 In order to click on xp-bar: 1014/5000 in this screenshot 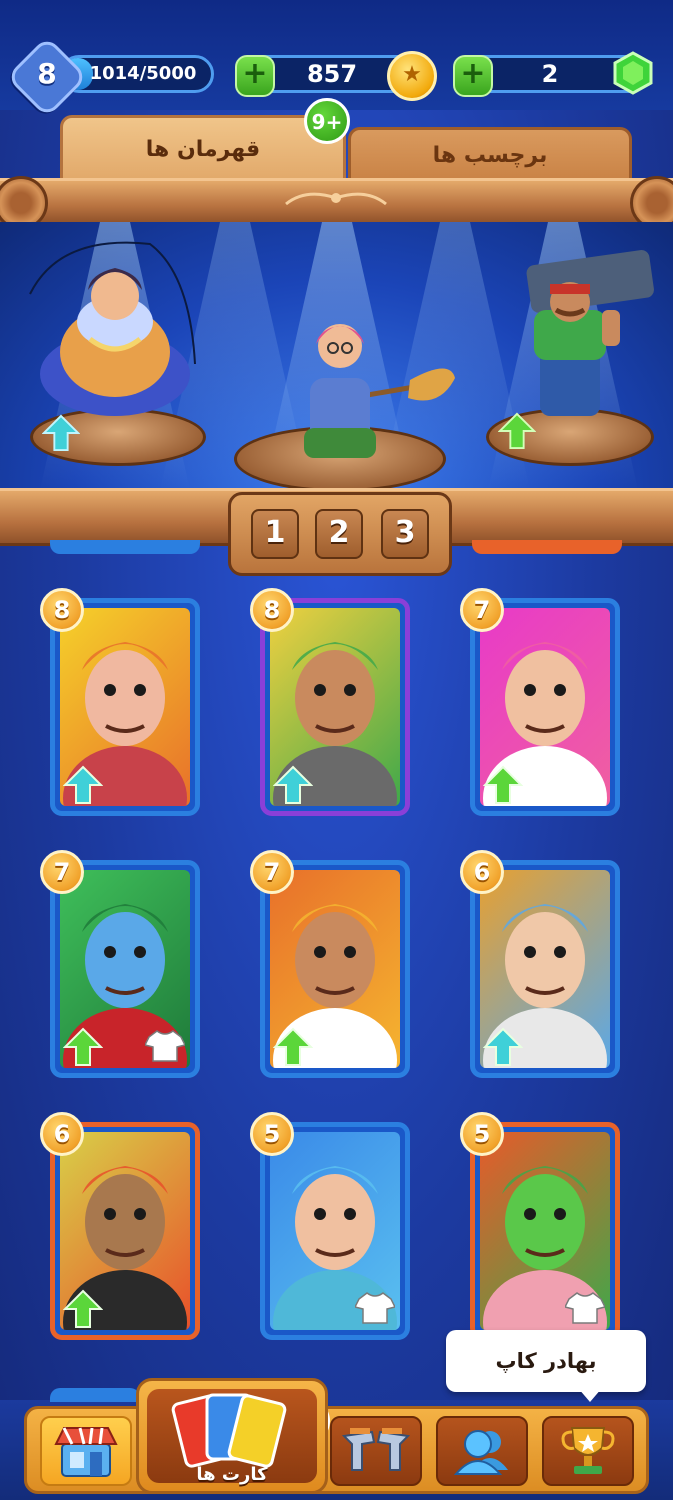, I will do `click(137, 74)`.